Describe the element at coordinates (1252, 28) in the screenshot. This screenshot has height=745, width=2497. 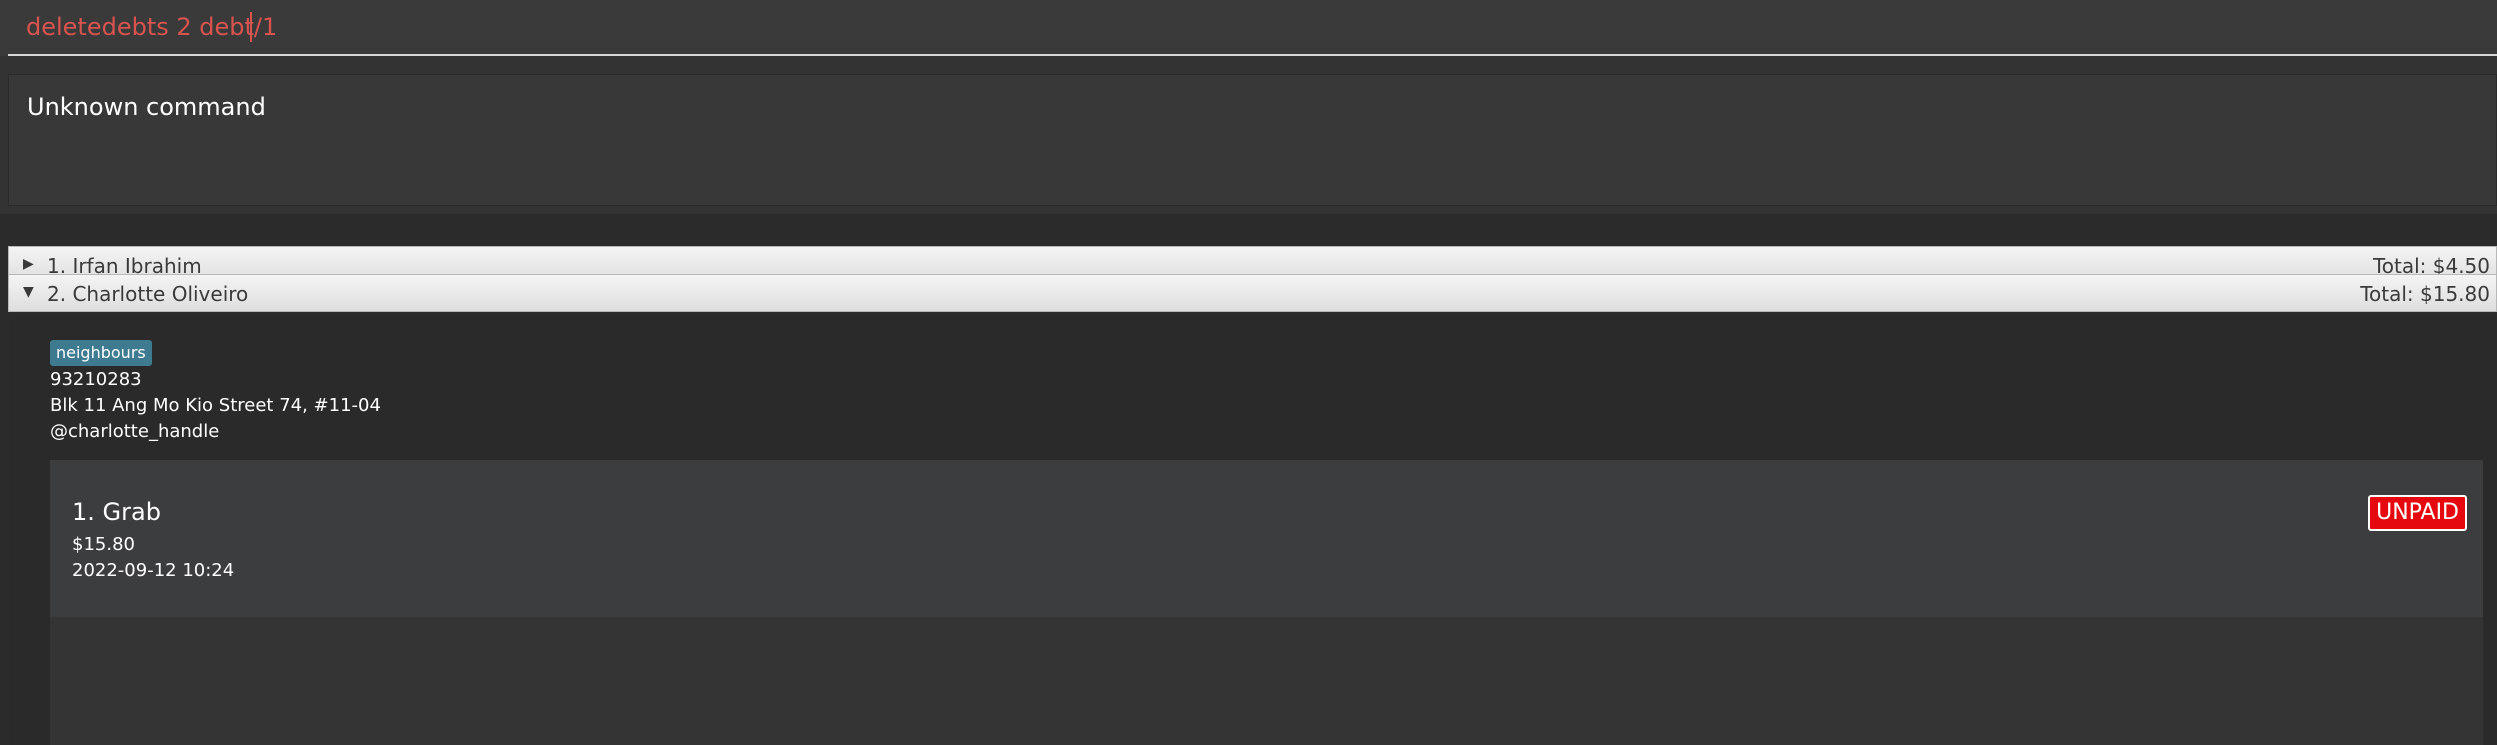
I see `command-input` at that location.